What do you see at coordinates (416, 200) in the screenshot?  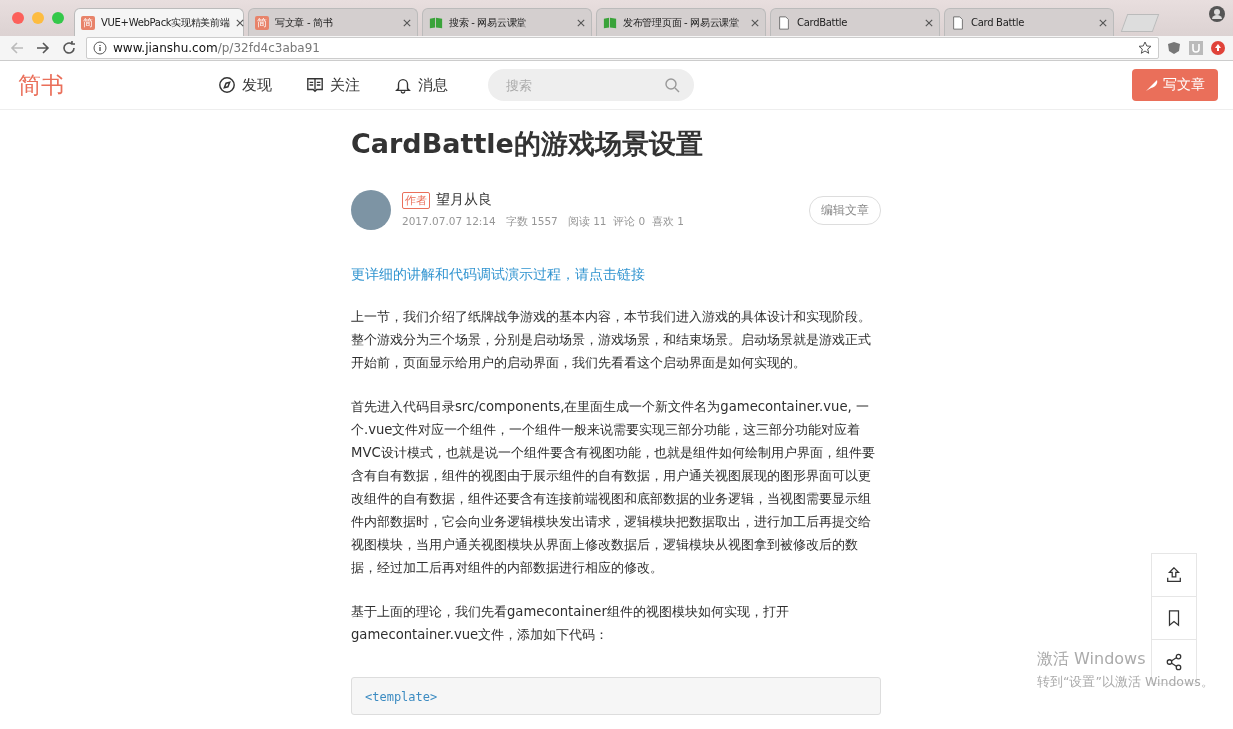 I see `author-tag: 作者` at bounding box center [416, 200].